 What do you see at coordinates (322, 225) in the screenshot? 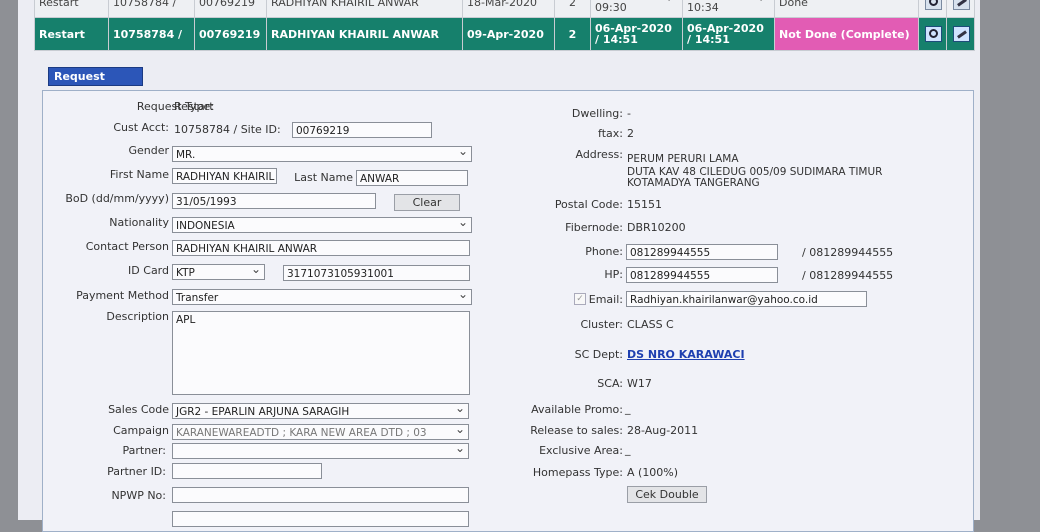
I see `nationality-select: INDONESIA` at bounding box center [322, 225].